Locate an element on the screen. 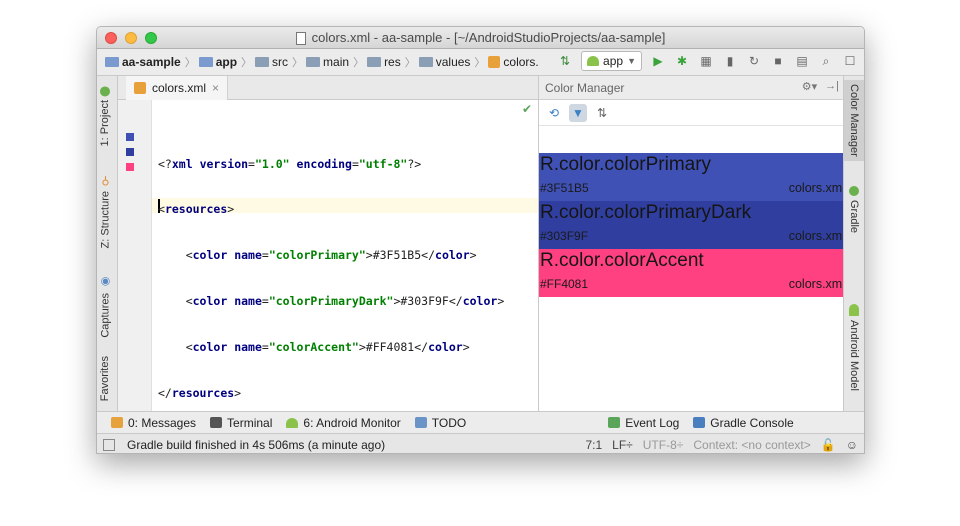 This screenshot has width=960, height=526. color-manager-toolbar: ⟲ ▼ ⇅ is located at coordinates (692, 113).